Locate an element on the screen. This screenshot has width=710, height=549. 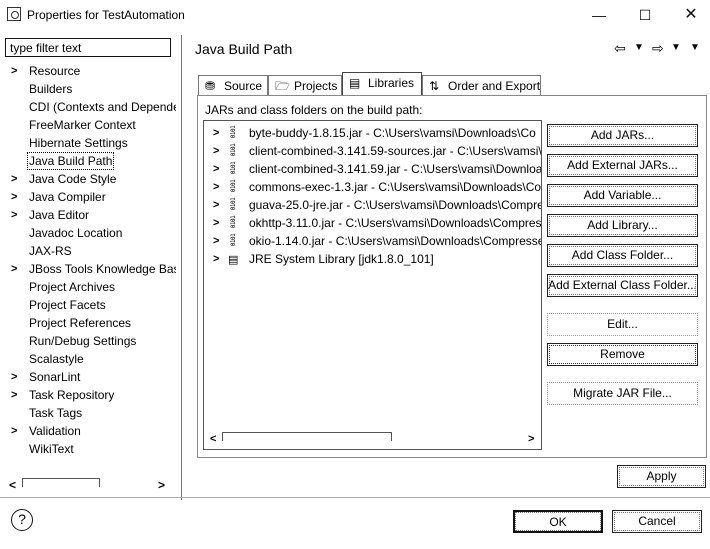
cancel-button: Cancel is located at coordinates (657, 521).